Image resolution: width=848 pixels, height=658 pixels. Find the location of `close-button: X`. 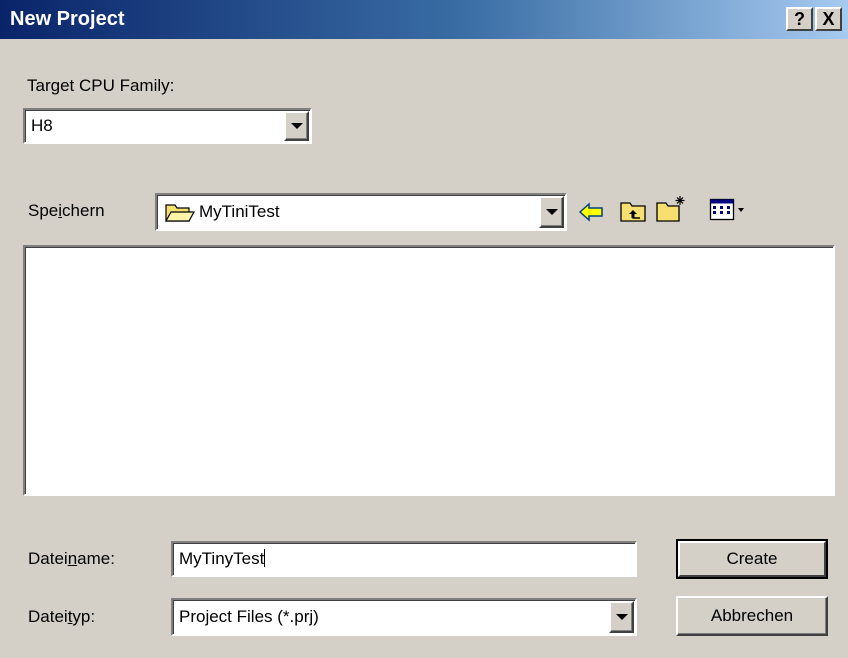

close-button: X is located at coordinates (828, 19).